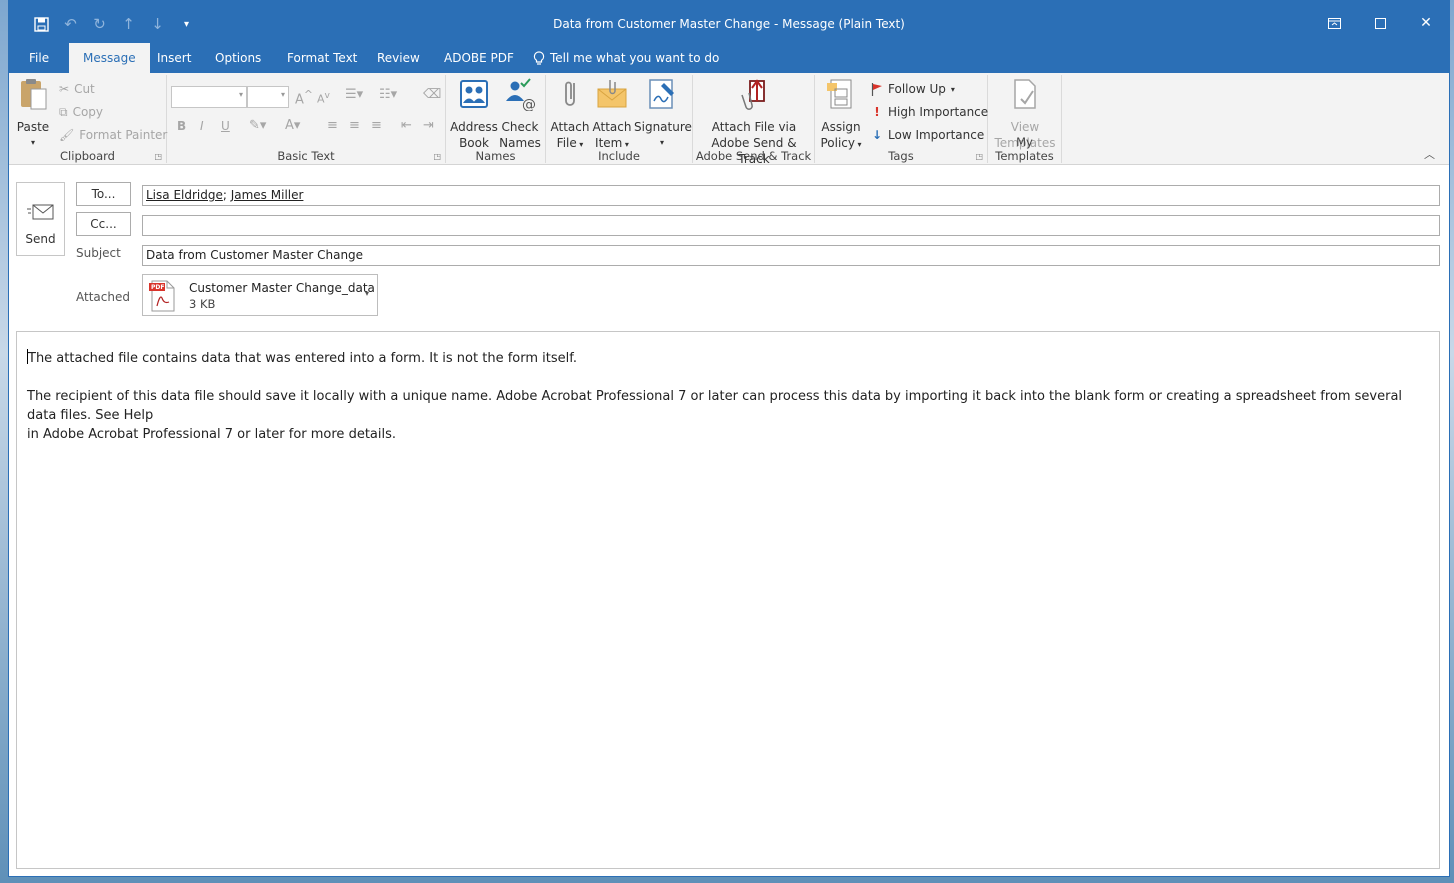 The image size is (1454, 883). Describe the element at coordinates (479, 58) in the screenshot. I see `tab-adobe-pdf: ADOBE PDF` at that location.